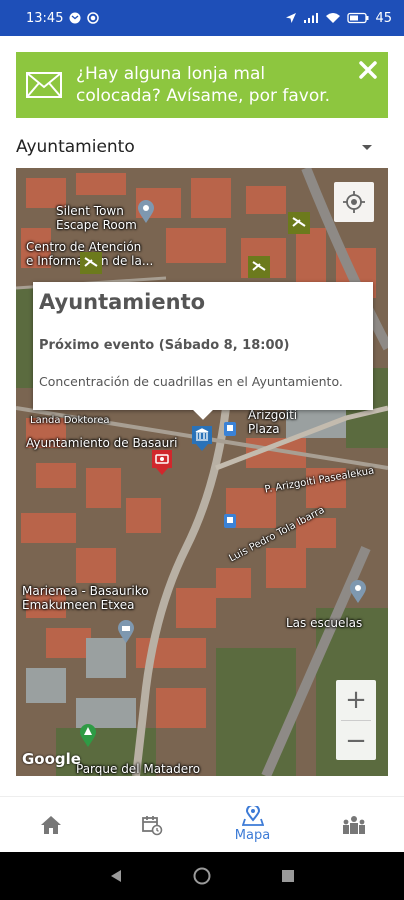 This screenshot has height=900, width=404. Describe the element at coordinates (162, 462) in the screenshot. I see `event-marker-icon` at that location.